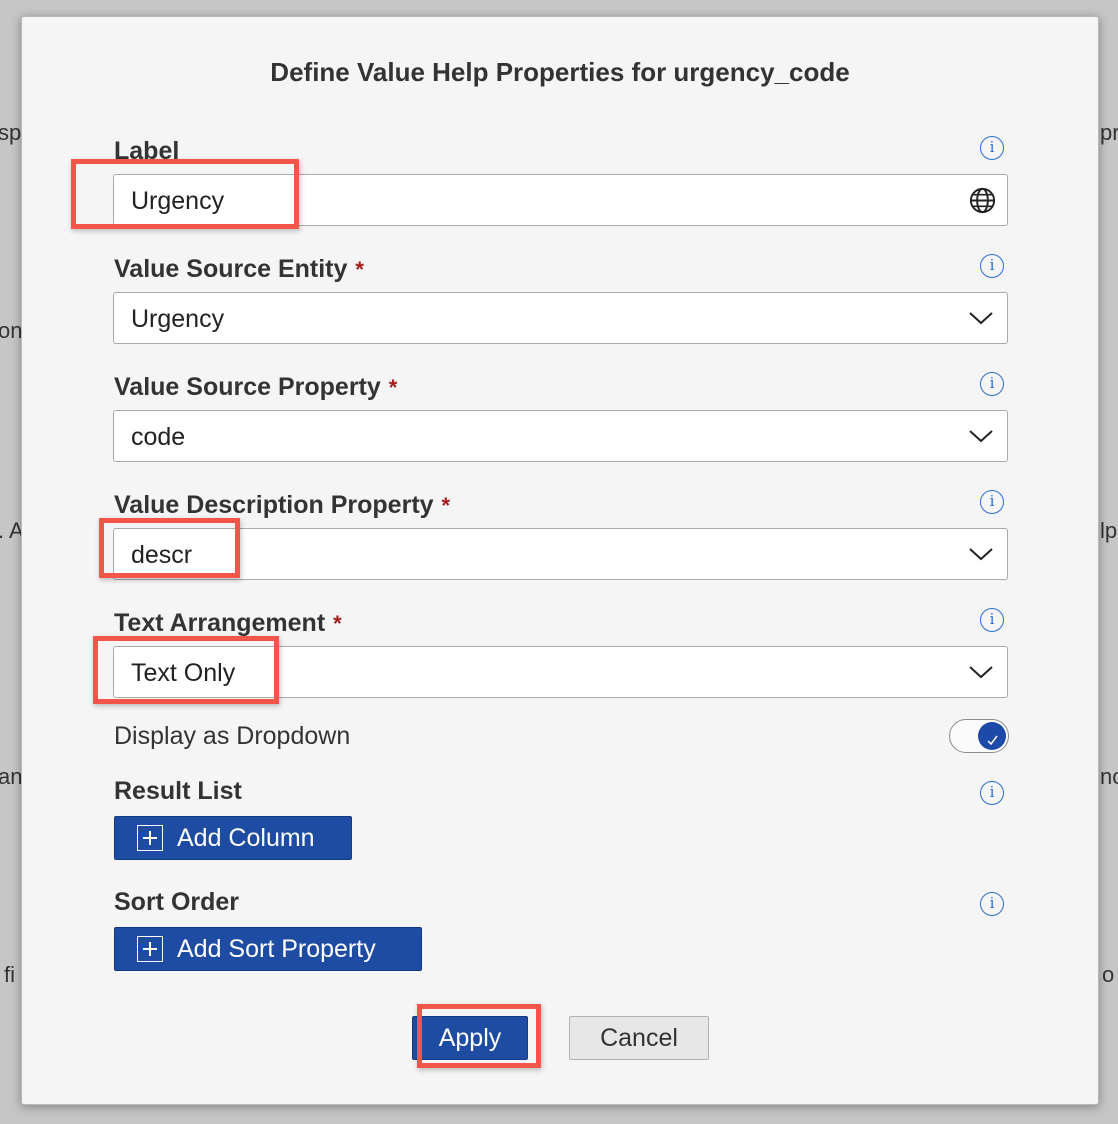 The width and height of the screenshot is (1118, 1124). I want to click on value-description-property-label-text: Value Description Property, so click(274, 505).